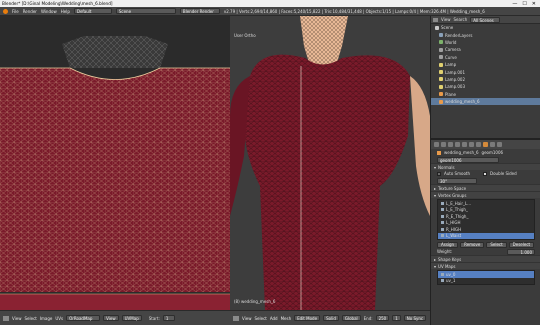 This screenshot has height=325, width=540. I want to click on vertex-group-item-selected: L_Waist, so click(486, 235).